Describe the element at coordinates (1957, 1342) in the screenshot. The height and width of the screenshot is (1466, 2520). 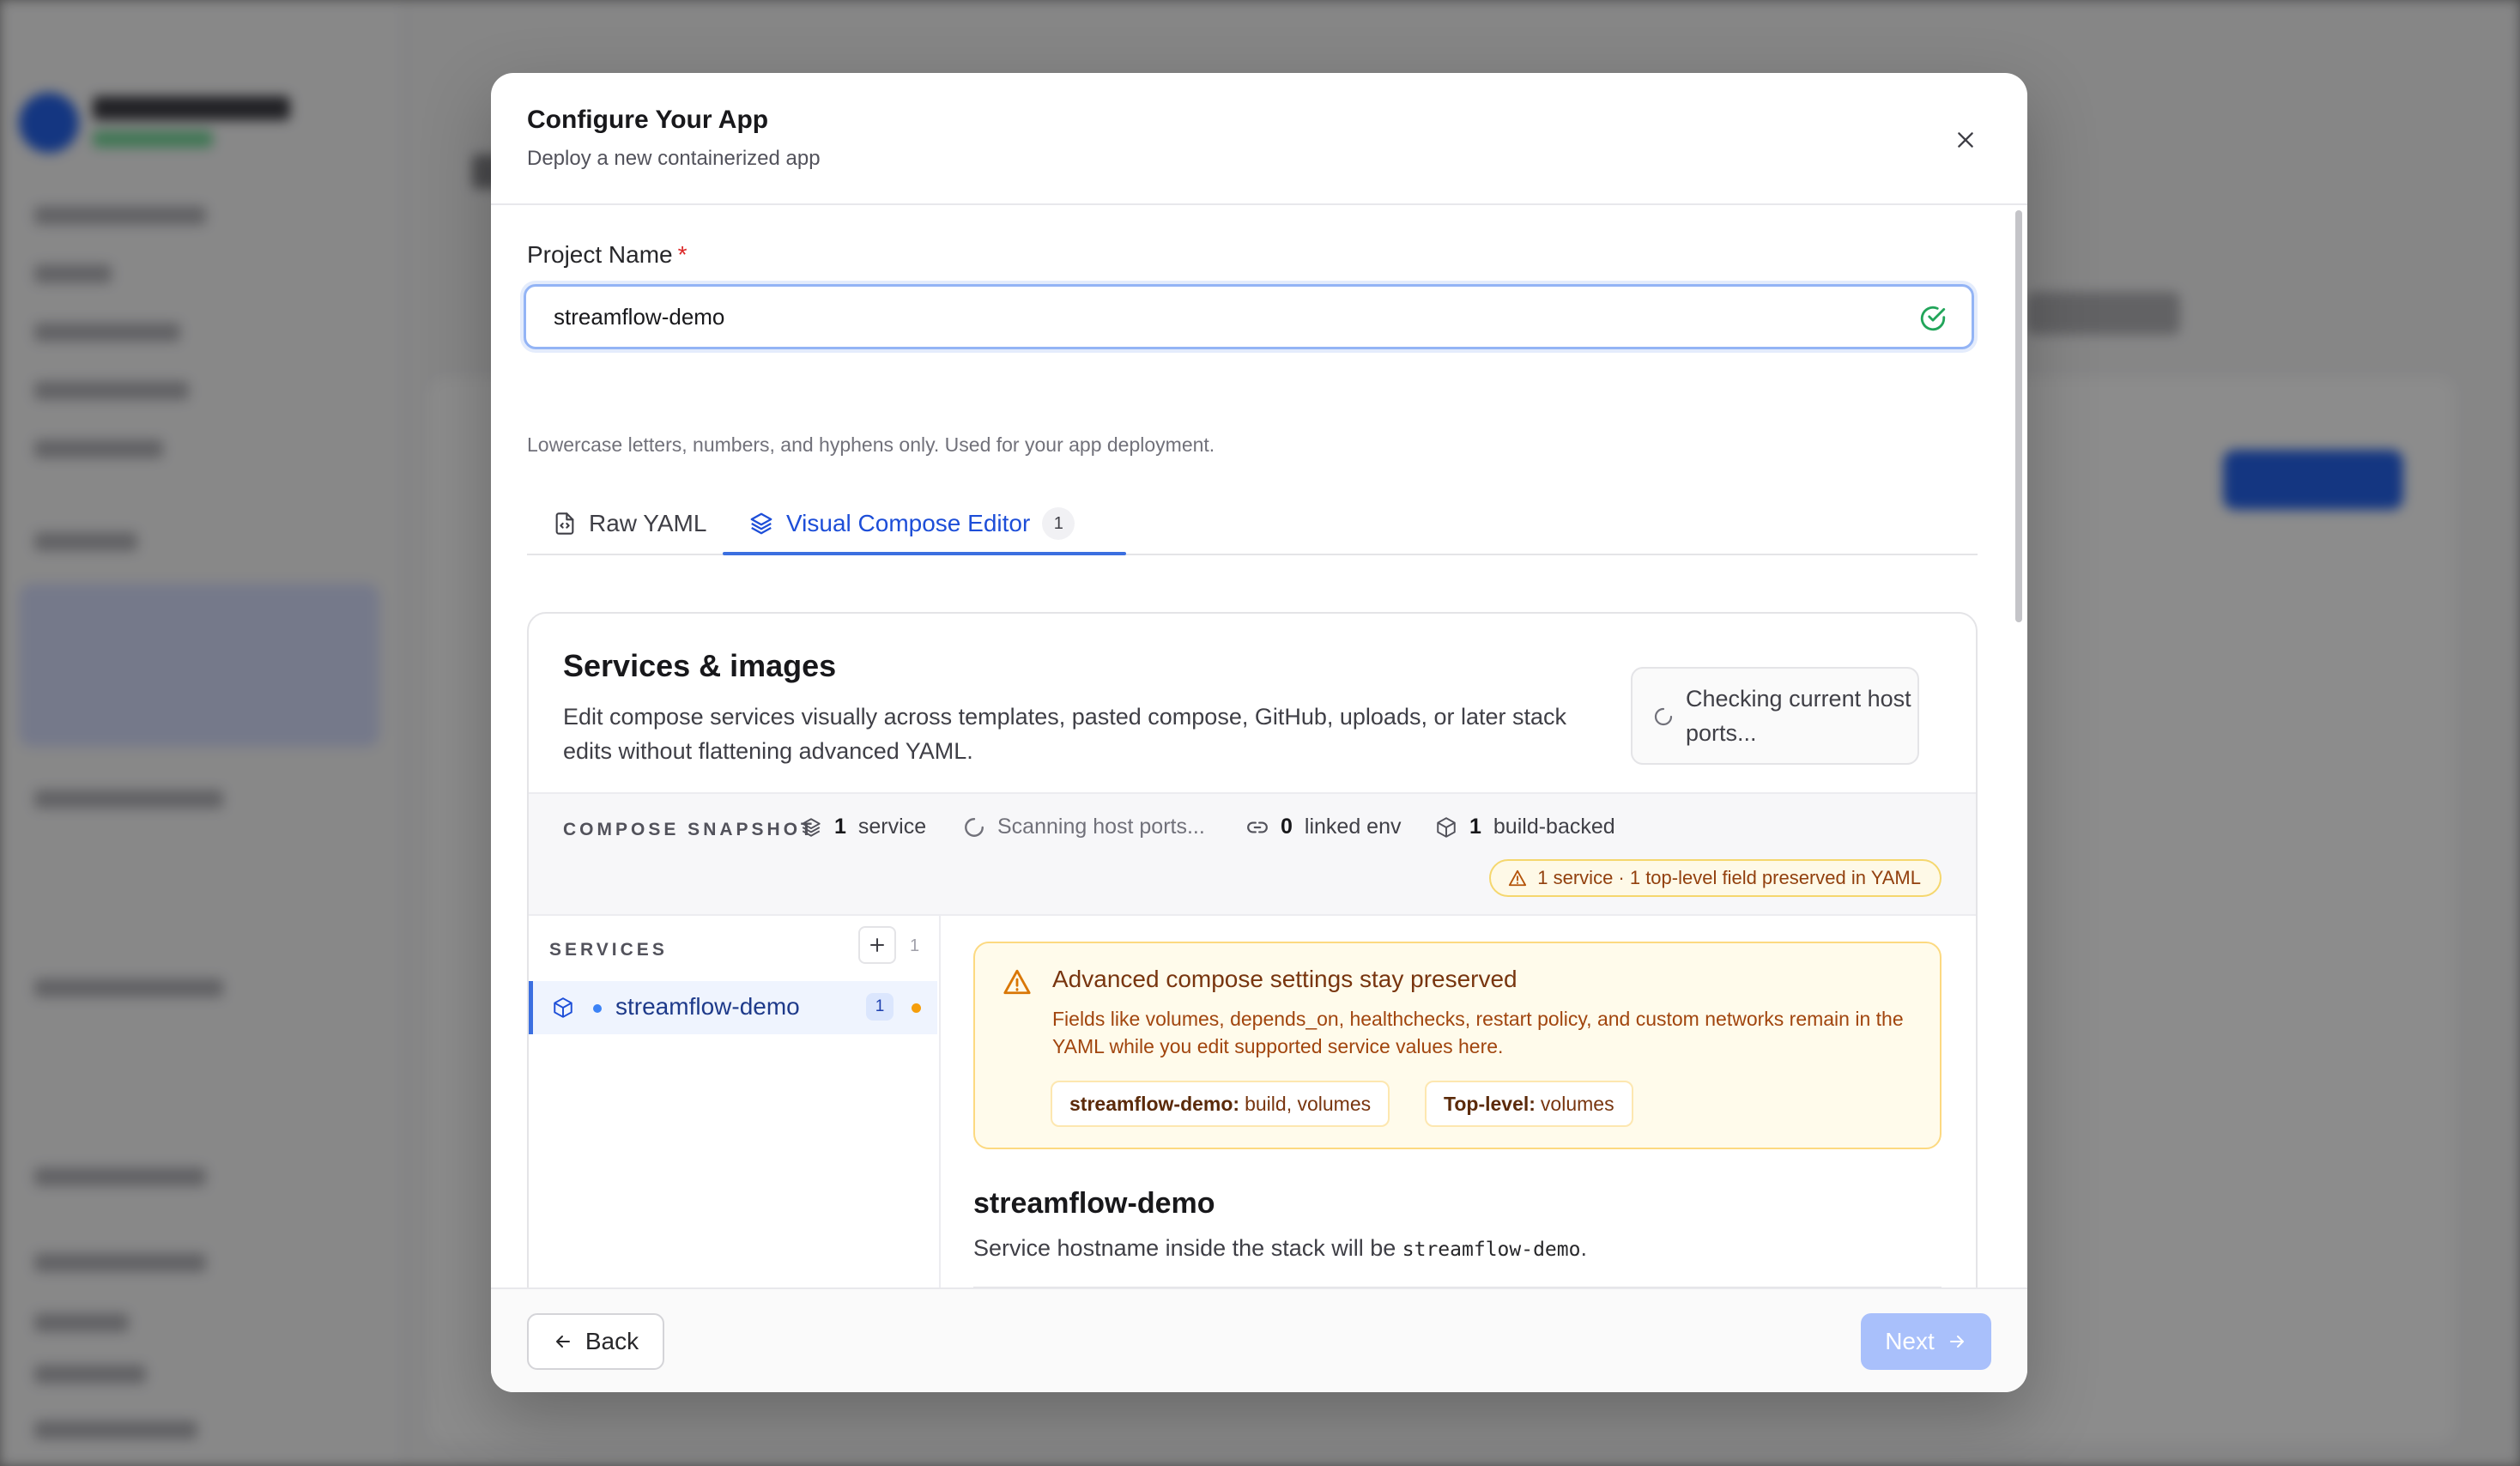
I see `arrow-right-icon` at that location.